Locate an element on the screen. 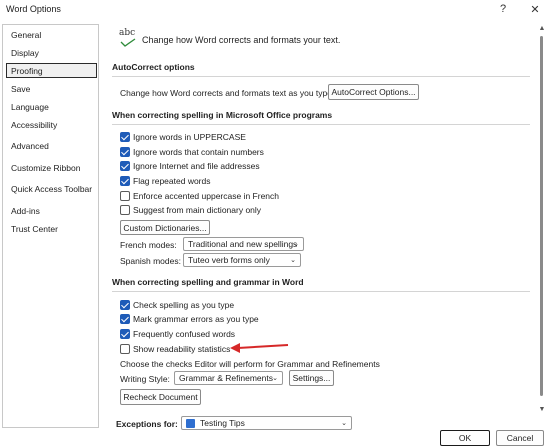  nav-item-trust-center: Trust Center is located at coordinates (34, 229).